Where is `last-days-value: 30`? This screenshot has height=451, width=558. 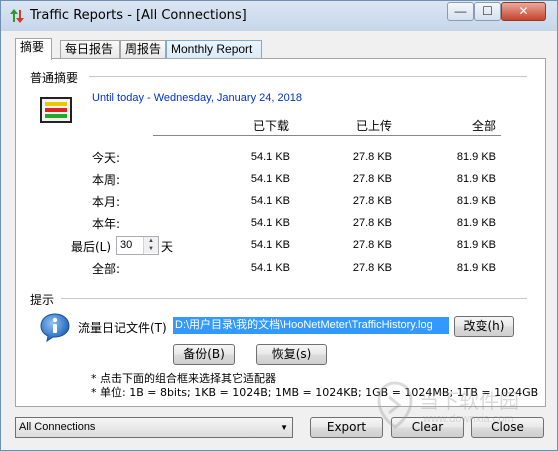
last-days-value: 30 is located at coordinates (126, 245).